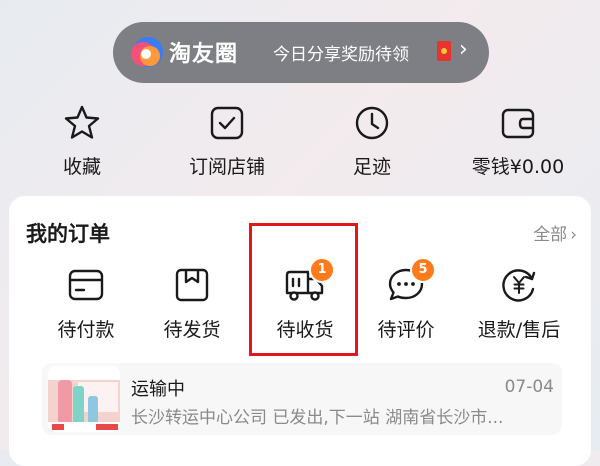 The image size is (600, 466). What do you see at coordinates (86, 304) in the screenshot?
I see `pending-payment-button: 待付款` at bounding box center [86, 304].